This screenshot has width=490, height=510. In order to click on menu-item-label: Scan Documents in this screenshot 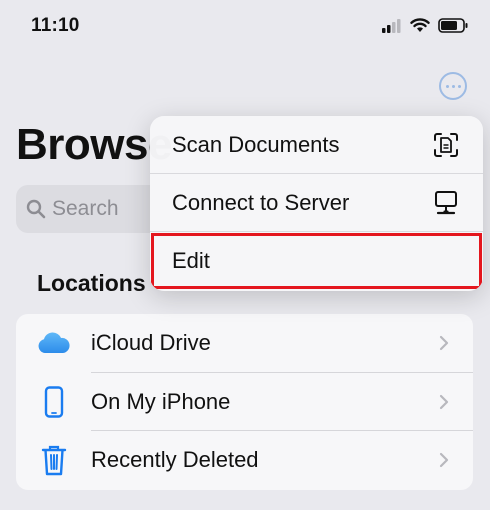, I will do `click(256, 144)`.